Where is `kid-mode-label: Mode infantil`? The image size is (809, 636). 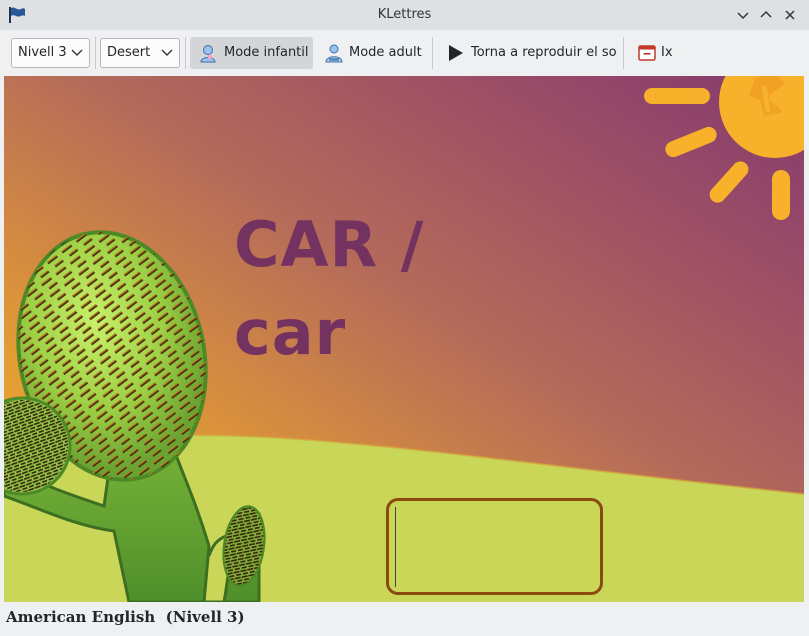 kid-mode-label: Mode infantil is located at coordinates (266, 52).